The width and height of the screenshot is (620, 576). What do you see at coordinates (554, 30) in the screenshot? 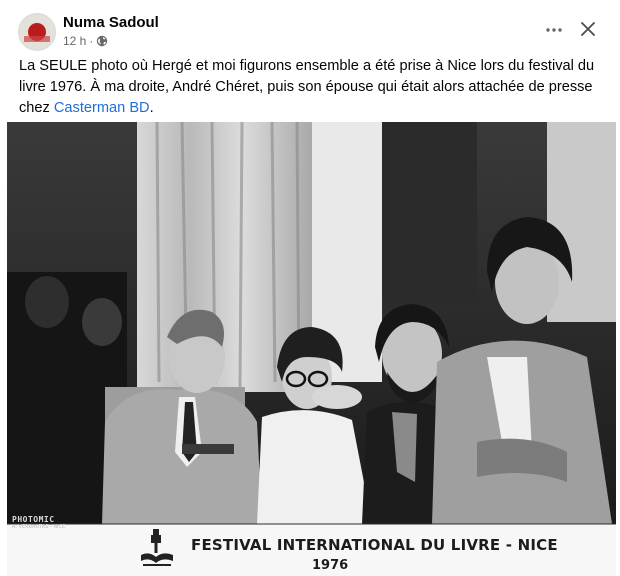
I see `more-options-icon` at bounding box center [554, 30].